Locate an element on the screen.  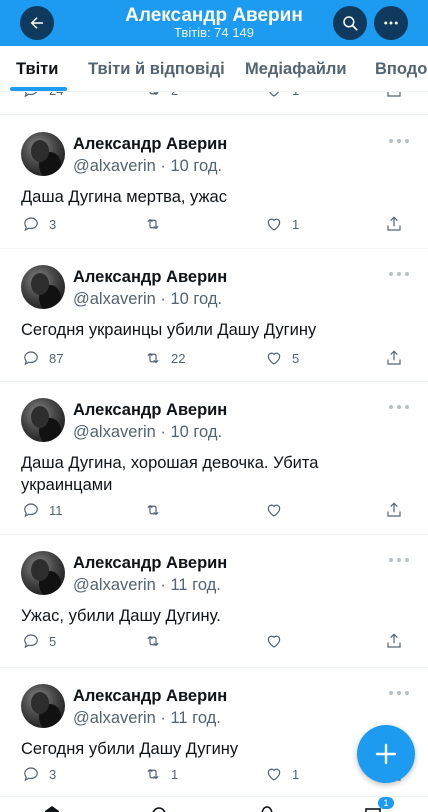
tweet-text: Даша Дугина мертва, ужас is located at coordinates (124, 197).